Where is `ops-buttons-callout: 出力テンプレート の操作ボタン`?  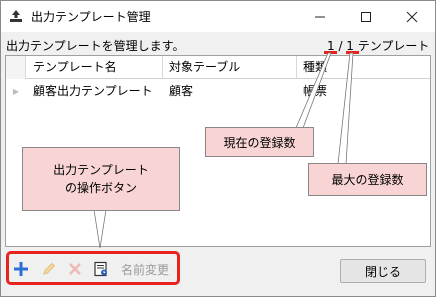
ops-buttons-callout: 出力テンプレート の操作ボタン is located at coordinates (101, 179).